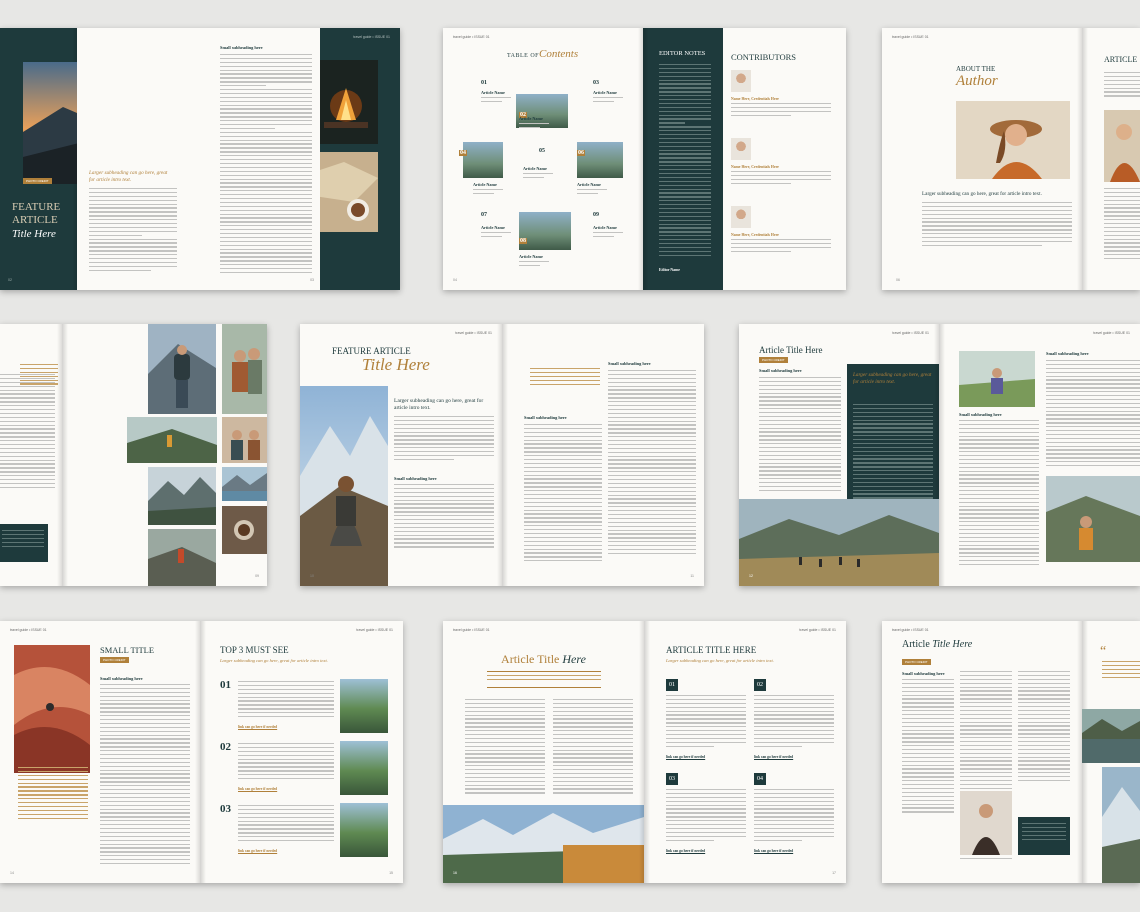  I want to click on contributor-bio, so click(781, 114).